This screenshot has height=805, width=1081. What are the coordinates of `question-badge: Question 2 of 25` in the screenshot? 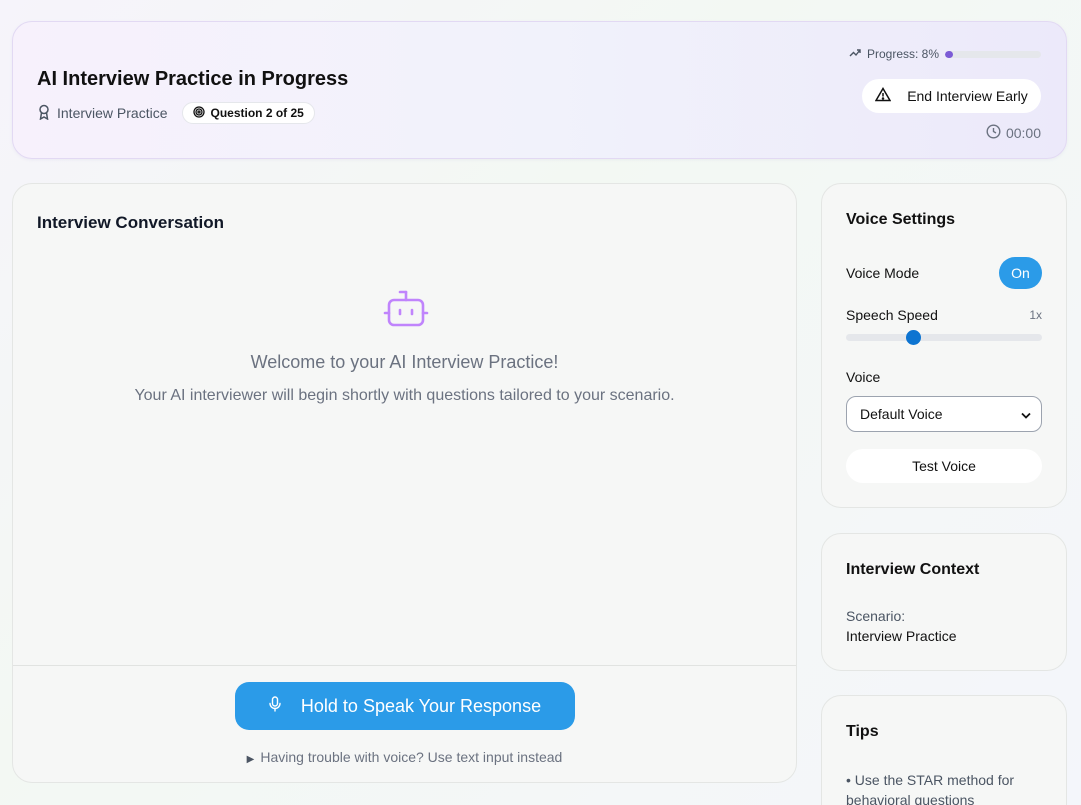 It's located at (248, 113).